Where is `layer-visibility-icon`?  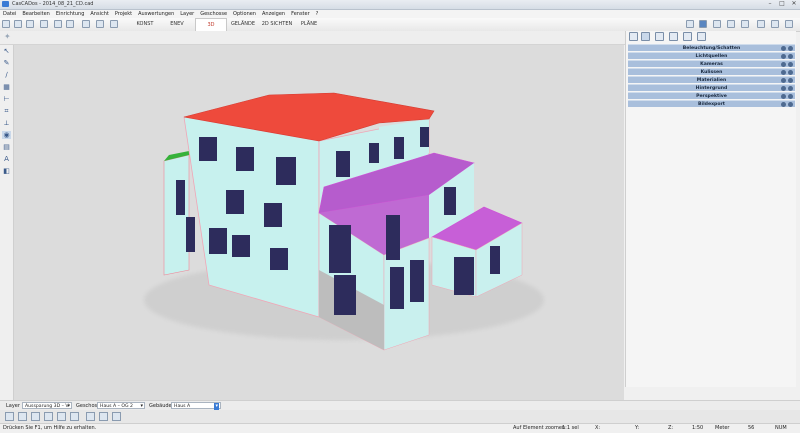 layer-visibility-icon is located at coordinates (48, 416).